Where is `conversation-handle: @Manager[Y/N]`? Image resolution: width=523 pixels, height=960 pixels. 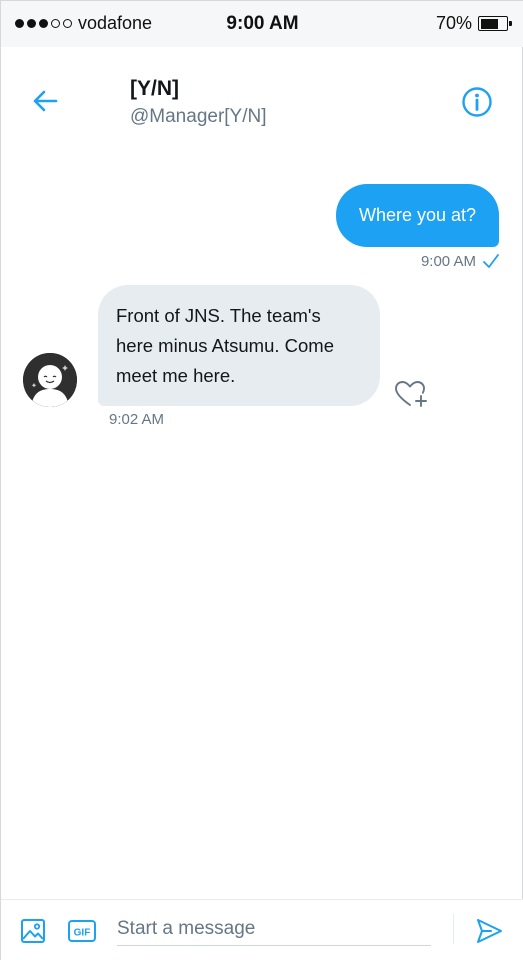
conversation-handle: @Manager[Y/N] is located at coordinates (198, 116).